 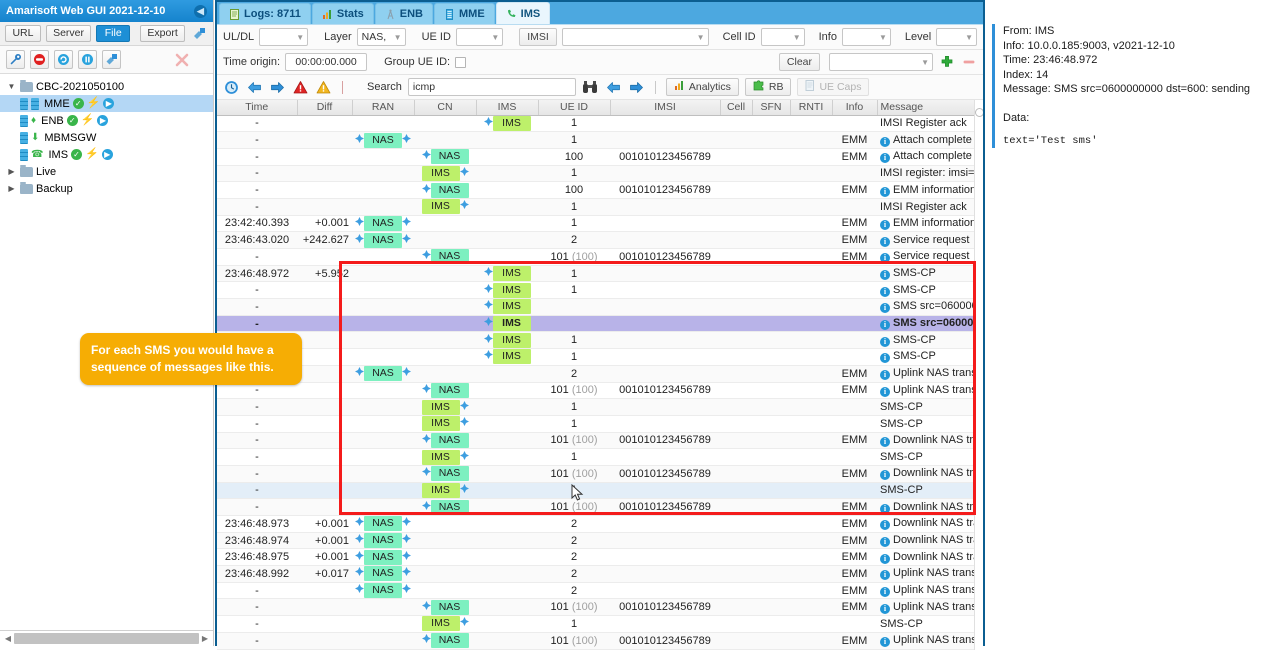 I want to click on next-arrow-icon, so click(x=277, y=87).